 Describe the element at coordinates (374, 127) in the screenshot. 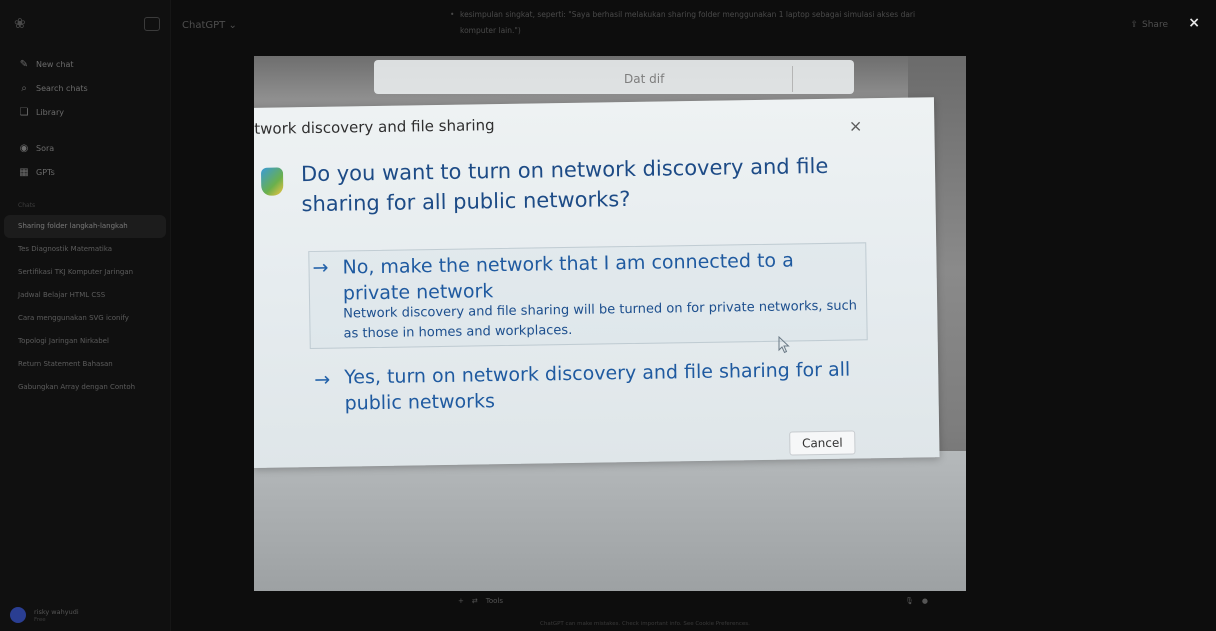

I see `dialog-title: twork discovery and file sharing` at that location.